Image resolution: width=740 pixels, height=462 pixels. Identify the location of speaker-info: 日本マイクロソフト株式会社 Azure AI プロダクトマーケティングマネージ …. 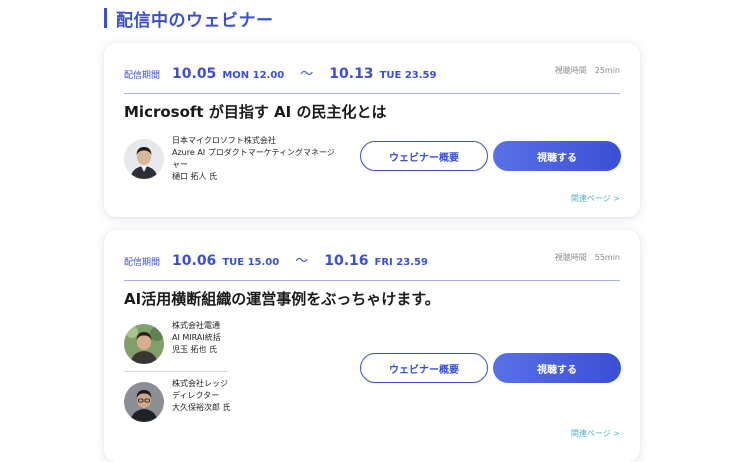
(253, 159).